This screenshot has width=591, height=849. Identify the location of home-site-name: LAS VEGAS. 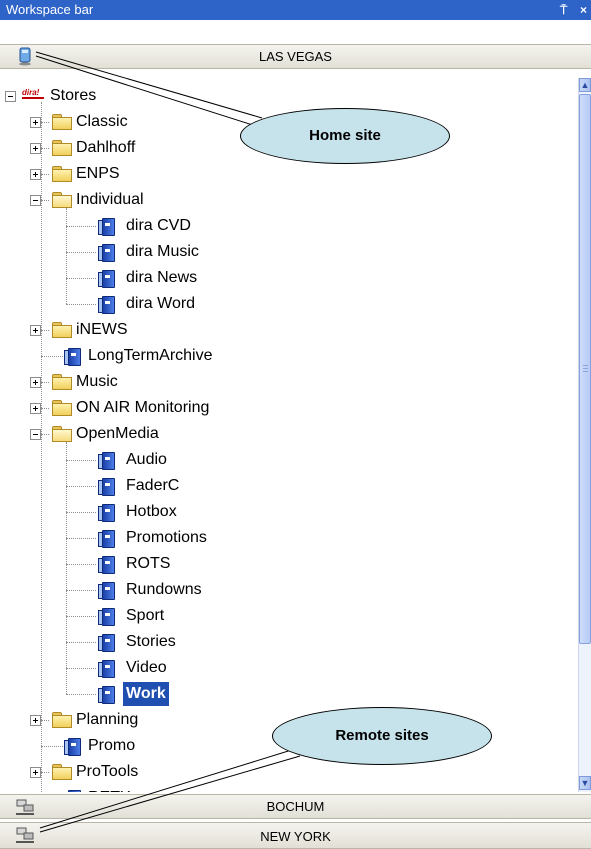
(295, 56).